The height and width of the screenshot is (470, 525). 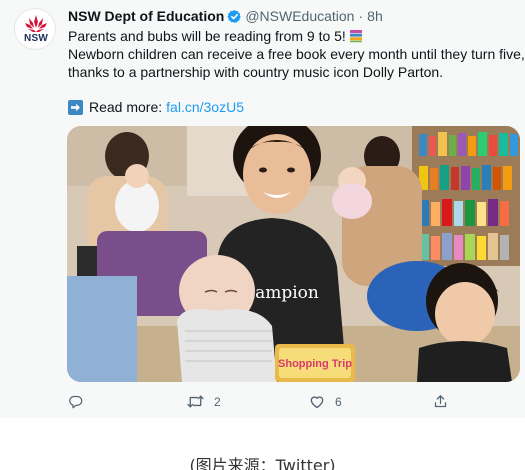 I want to click on read-more: Read more: fal.cn/3ozU5, so click(x=156, y=107).